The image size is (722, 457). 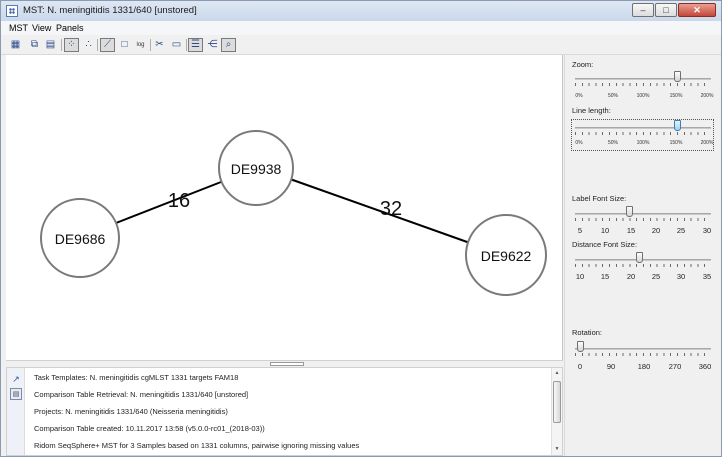 I want to click on zoom-track, so click(x=643, y=79).